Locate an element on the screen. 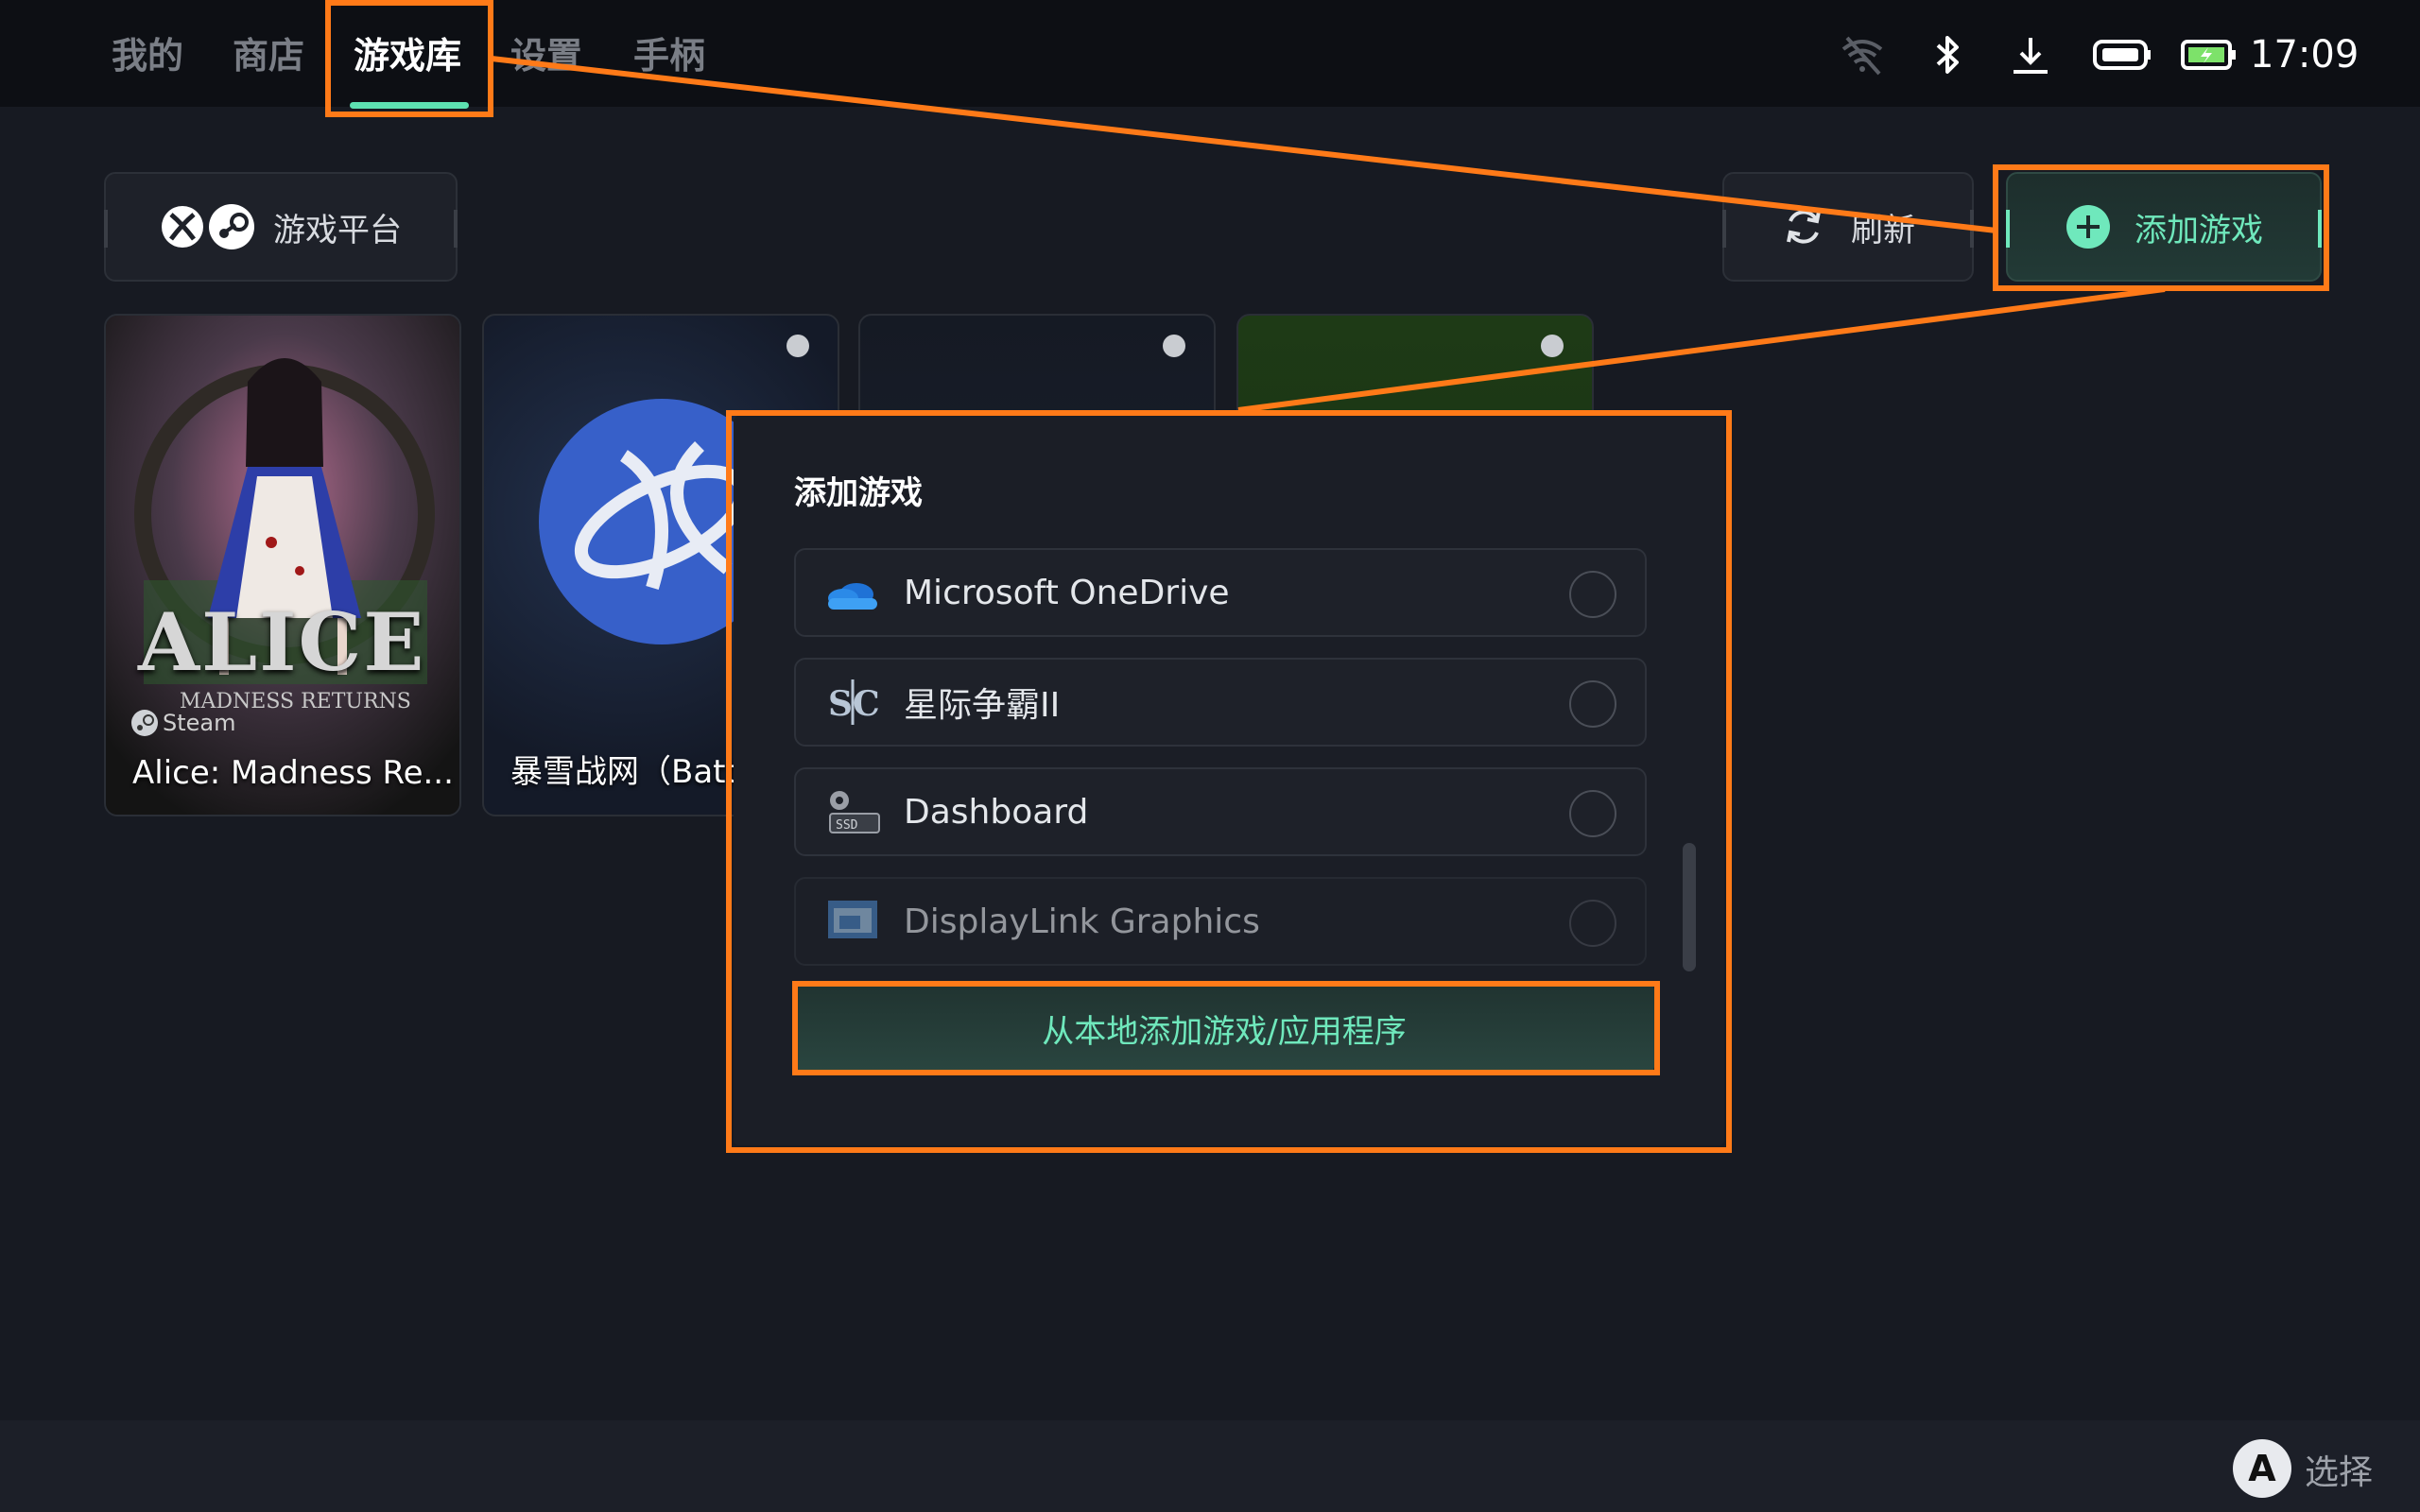  dialog-scrollbar is located at coordinates (1689, 907).